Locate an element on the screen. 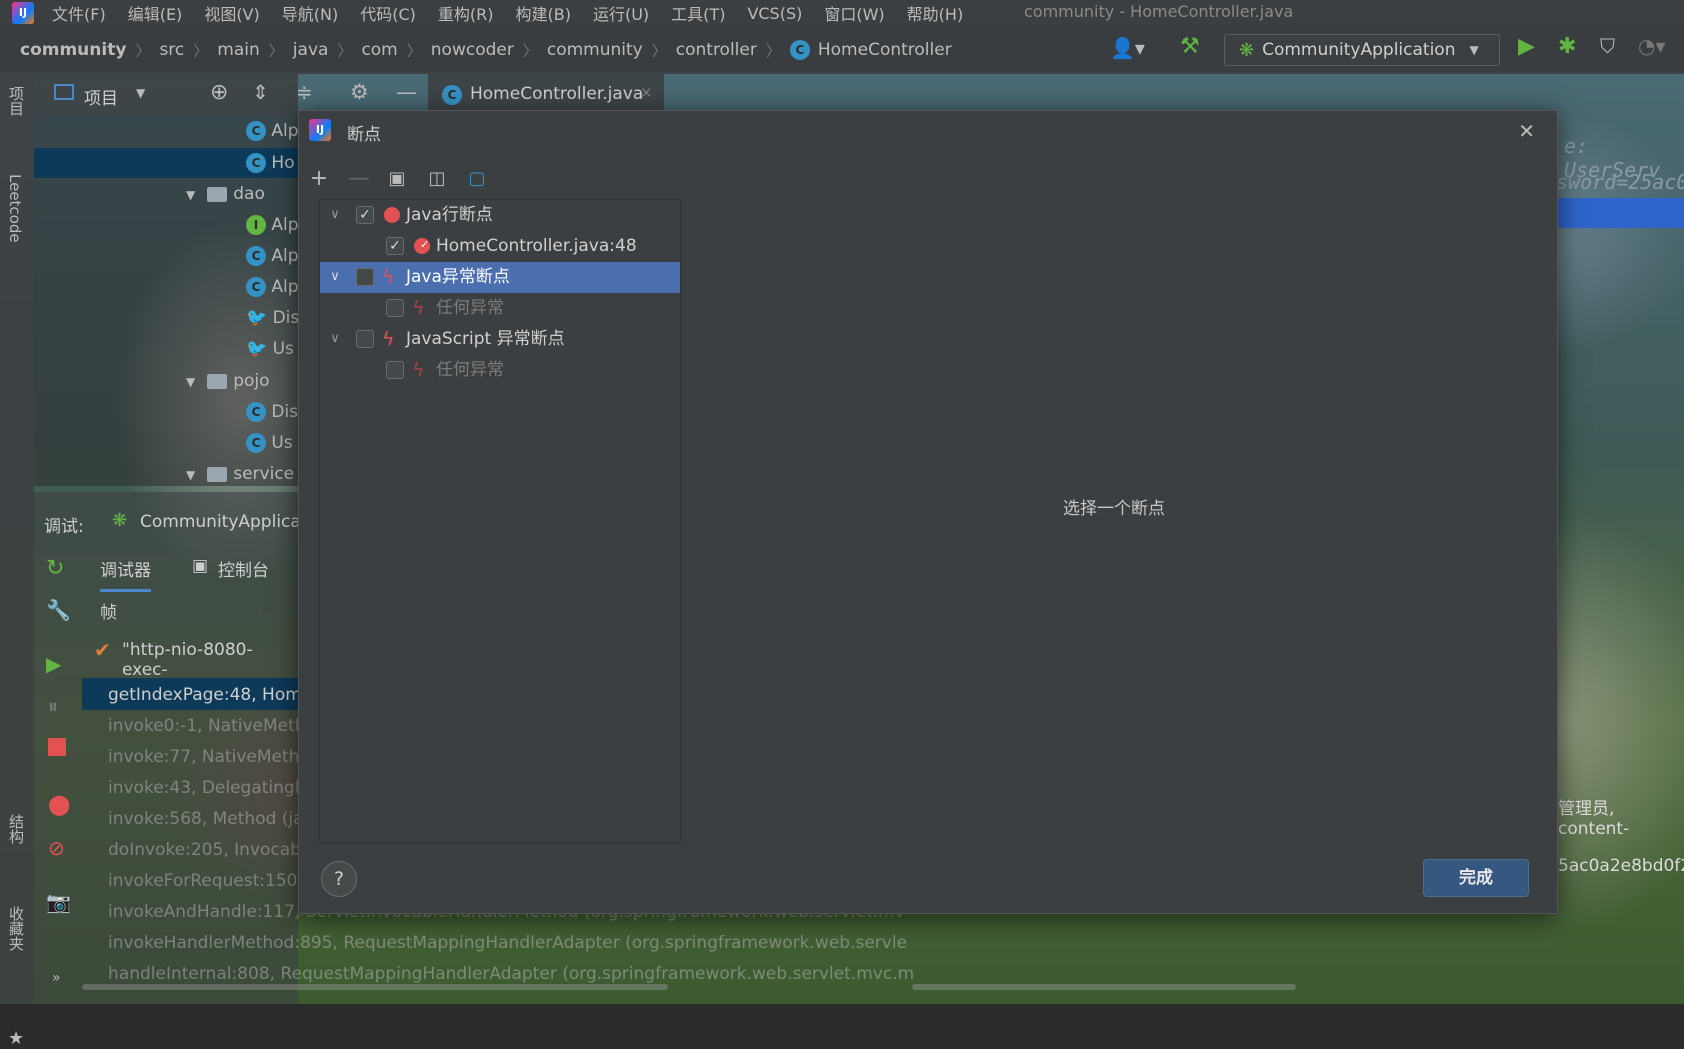 This screenshot has width=1684, height=1049. breadcrumb-java: java is located at coordinates (311, 50).